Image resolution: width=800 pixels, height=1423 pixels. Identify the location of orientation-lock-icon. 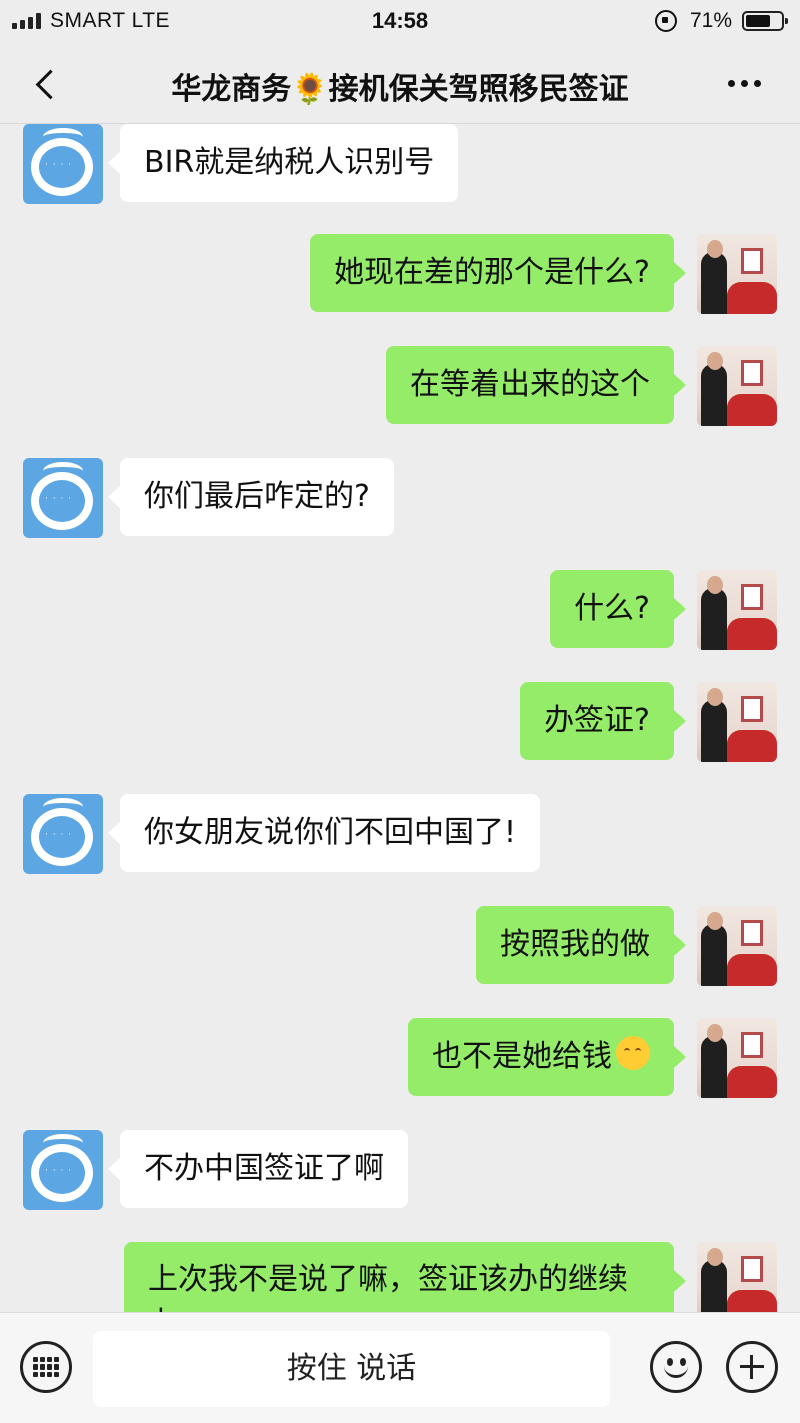
(666, 21).